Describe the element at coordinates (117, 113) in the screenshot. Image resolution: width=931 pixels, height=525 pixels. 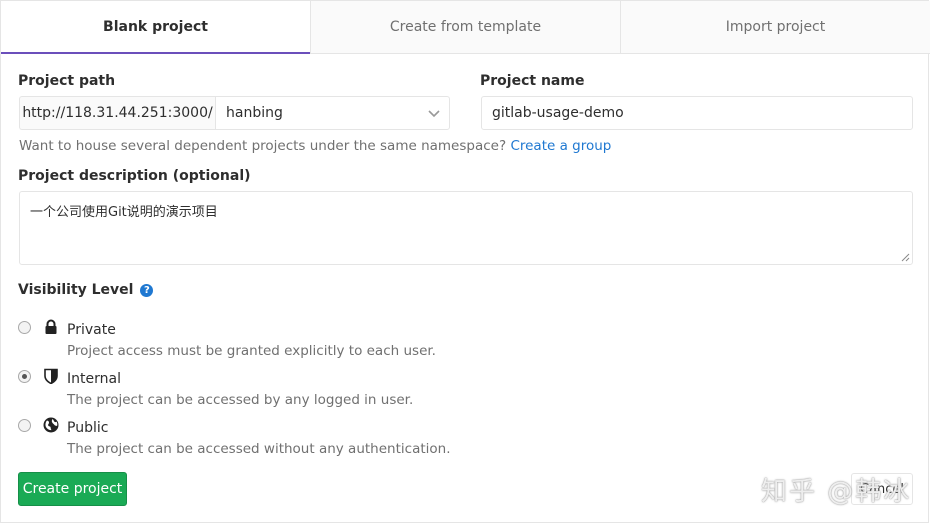
I see `project-path-prefix: http://118.31.44.251:3000/` at that location.